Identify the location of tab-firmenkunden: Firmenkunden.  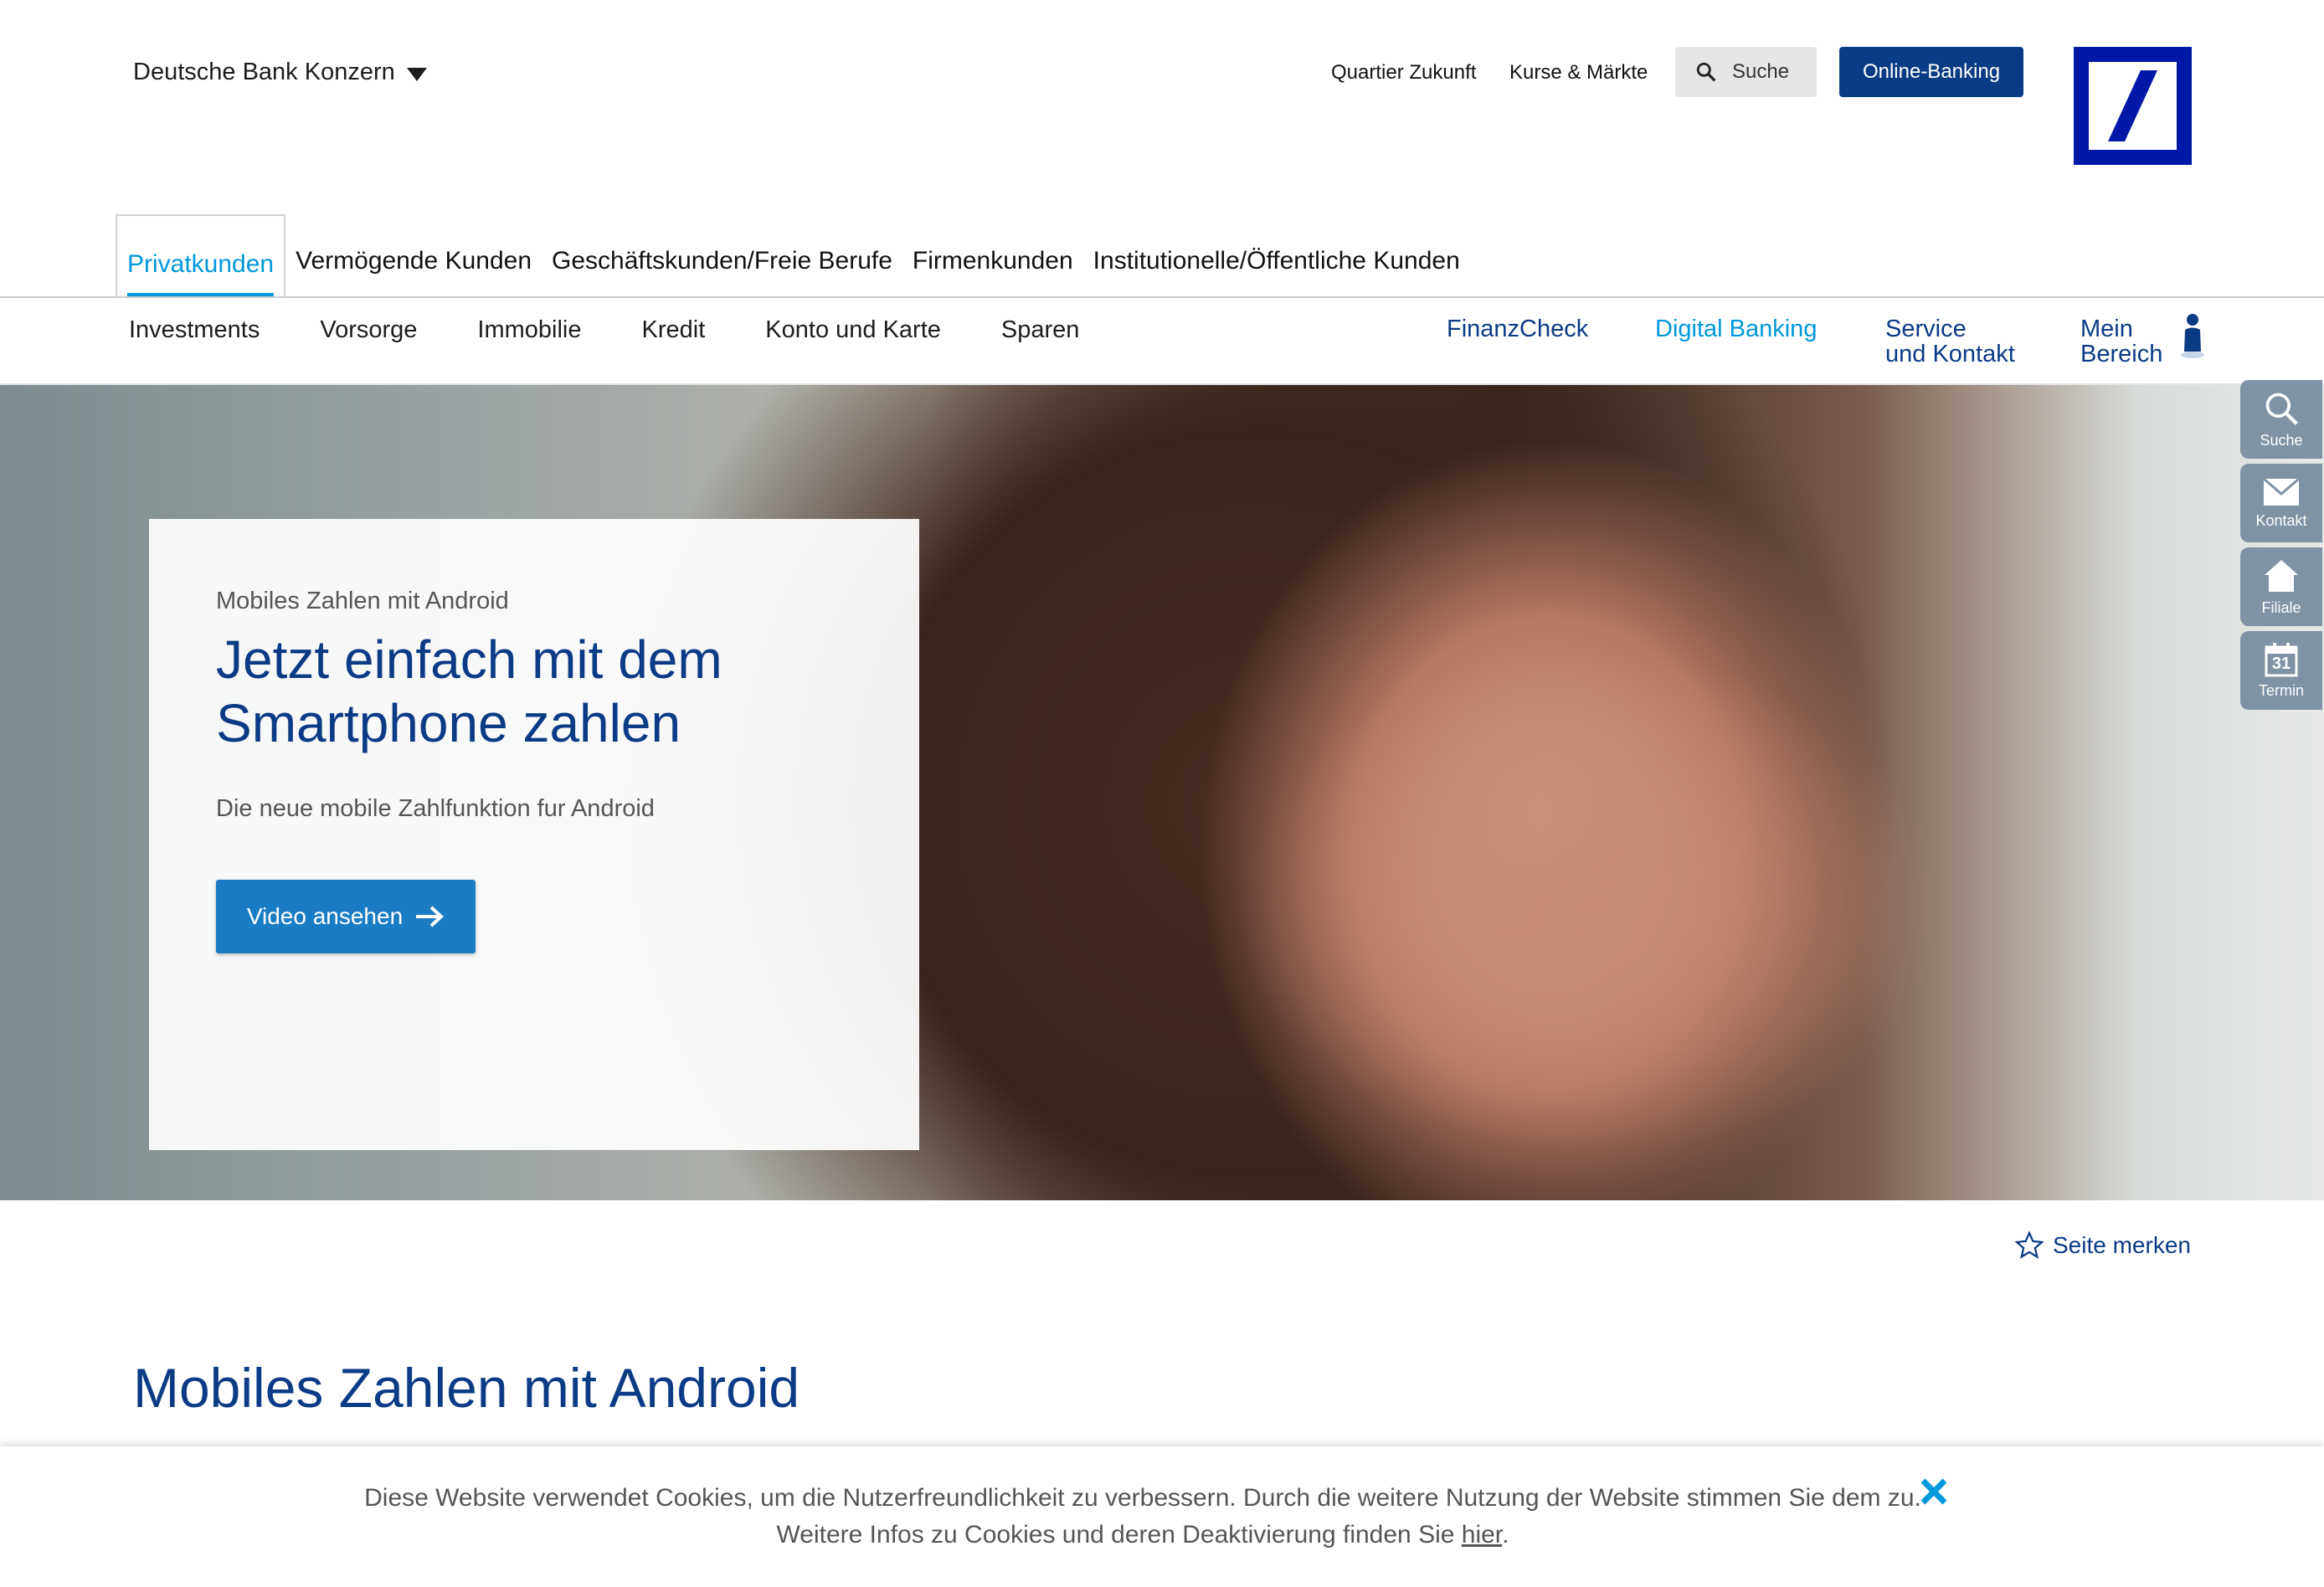
(992, 255).